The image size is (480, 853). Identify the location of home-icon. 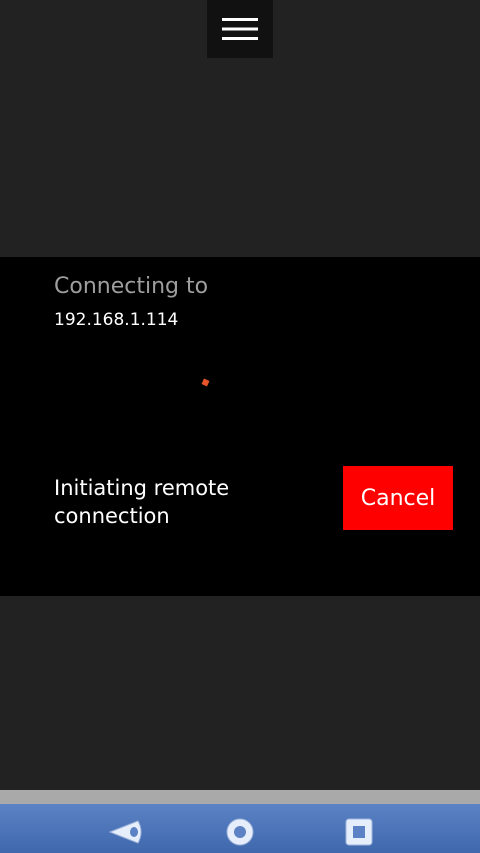
(240, 832).